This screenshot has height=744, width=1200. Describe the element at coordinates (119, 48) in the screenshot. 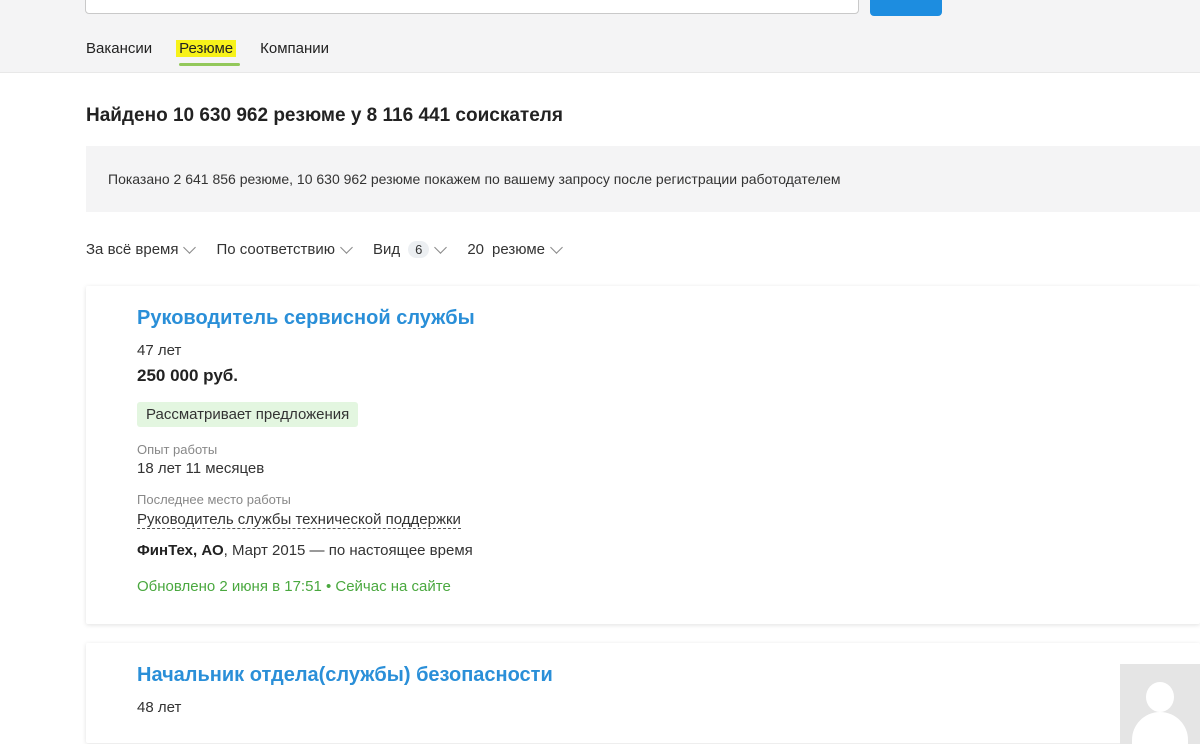

I see `tab-vacancies: Вакансии` at that location.